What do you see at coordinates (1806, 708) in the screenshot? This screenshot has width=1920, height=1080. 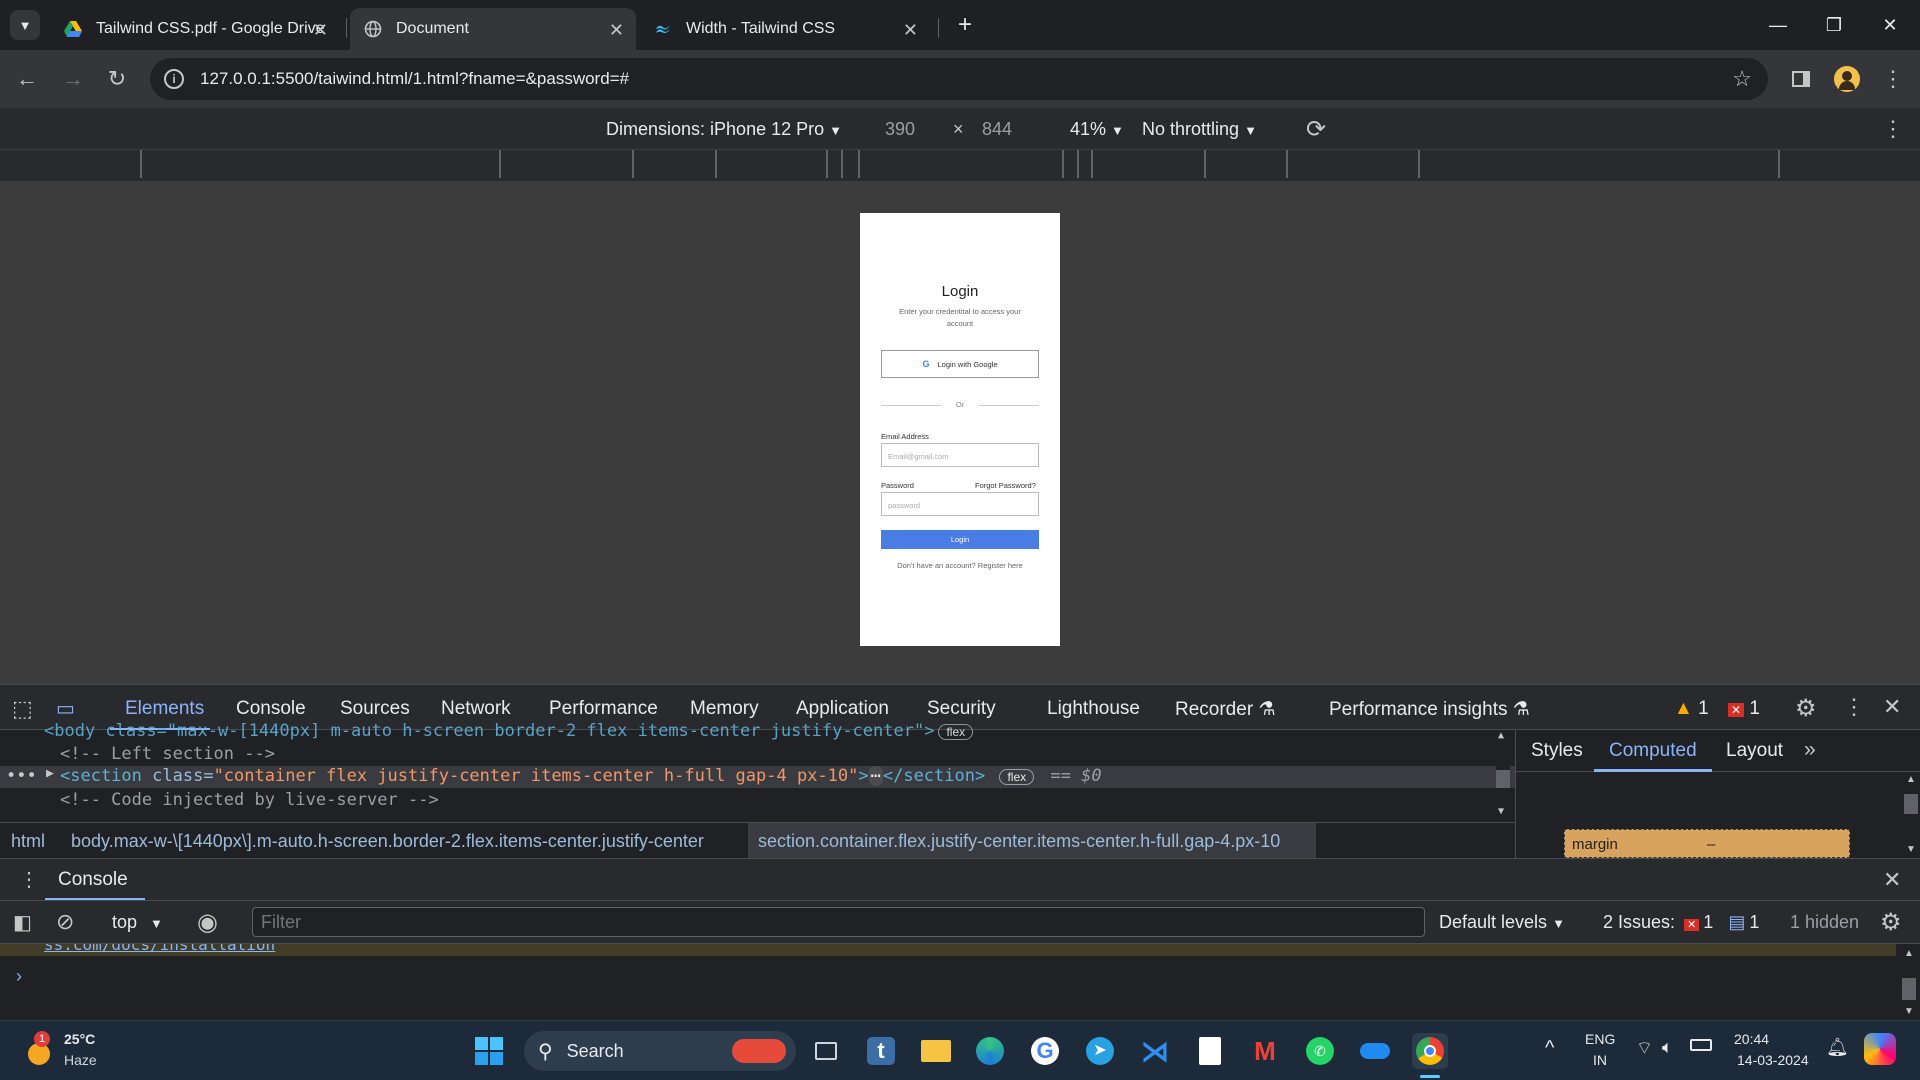 I see `settings-gear-icon: ⚙` at bounding box center [1806, 708].